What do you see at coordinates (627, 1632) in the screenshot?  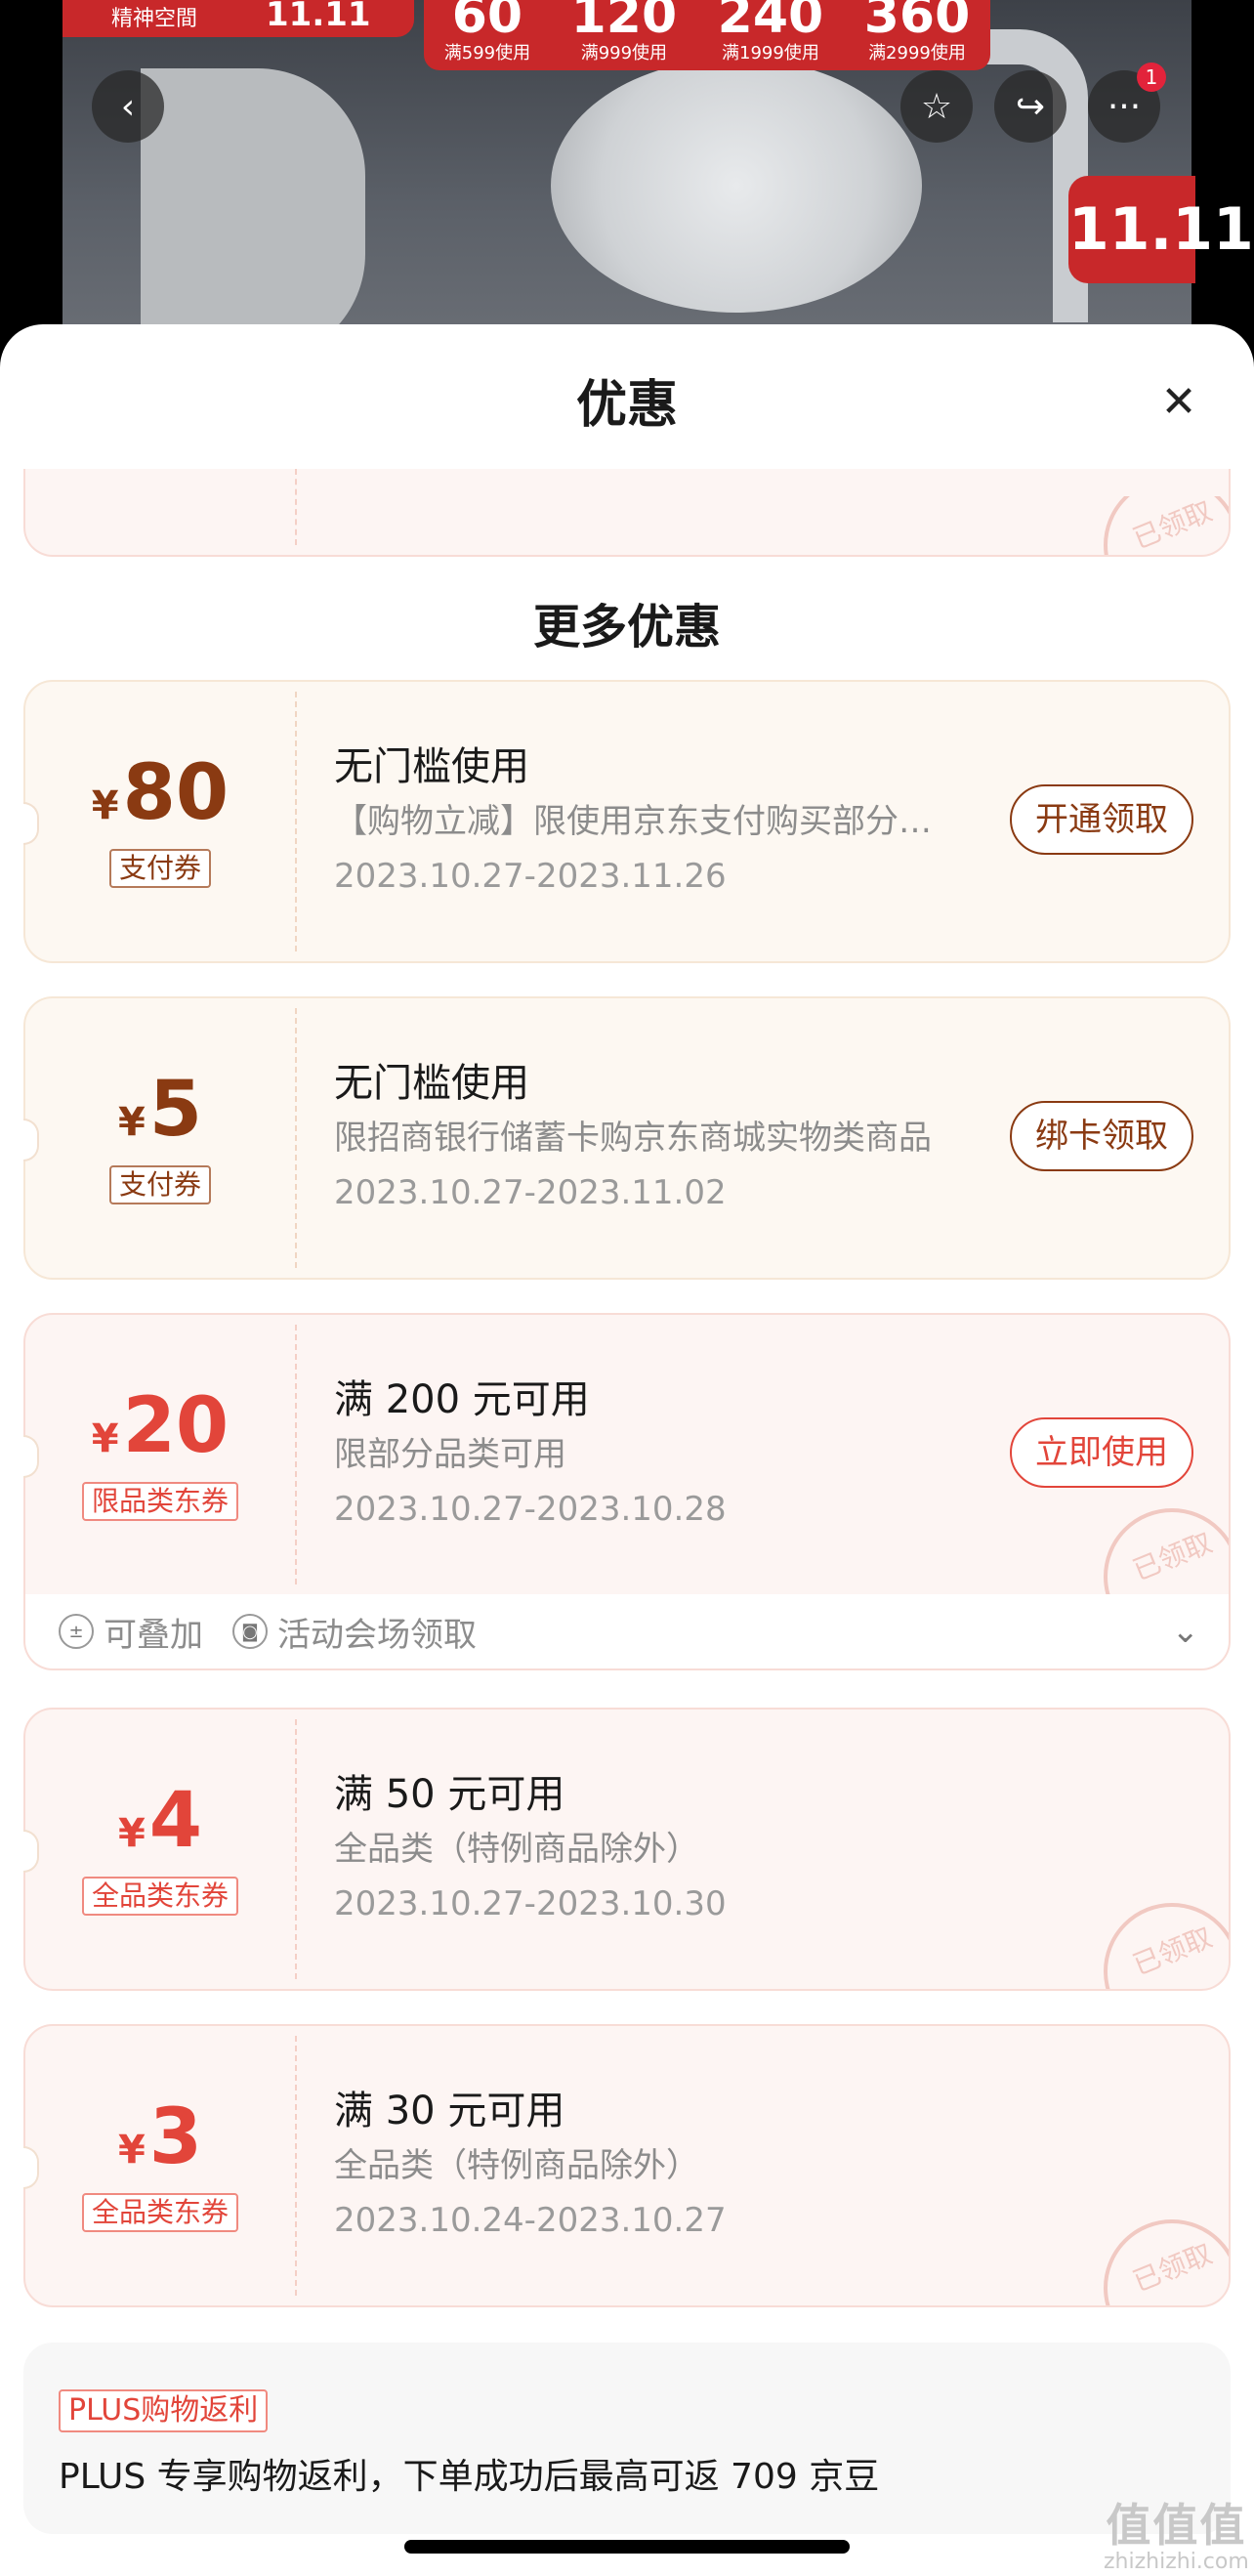 I see `coupon-footer: ± 可叠加 ◙ 活动会场领取 ⌄` at bounding box center [627, 1632].